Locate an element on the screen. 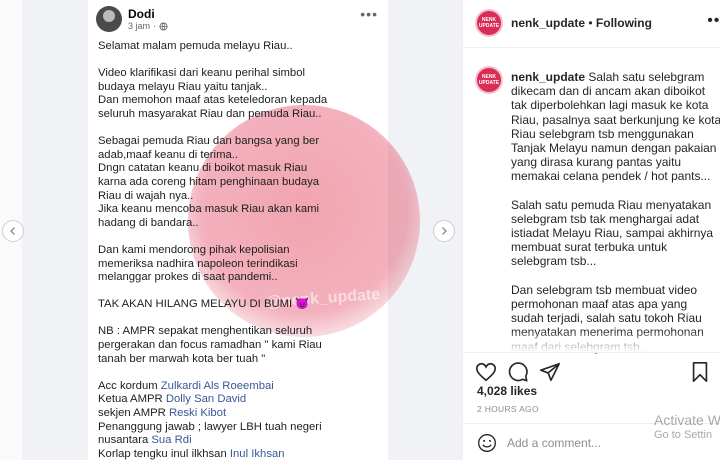 The width and height of the screenshot is (720, 460). account-avatar: NENK UPDATE is located at coordinates (489, 23).